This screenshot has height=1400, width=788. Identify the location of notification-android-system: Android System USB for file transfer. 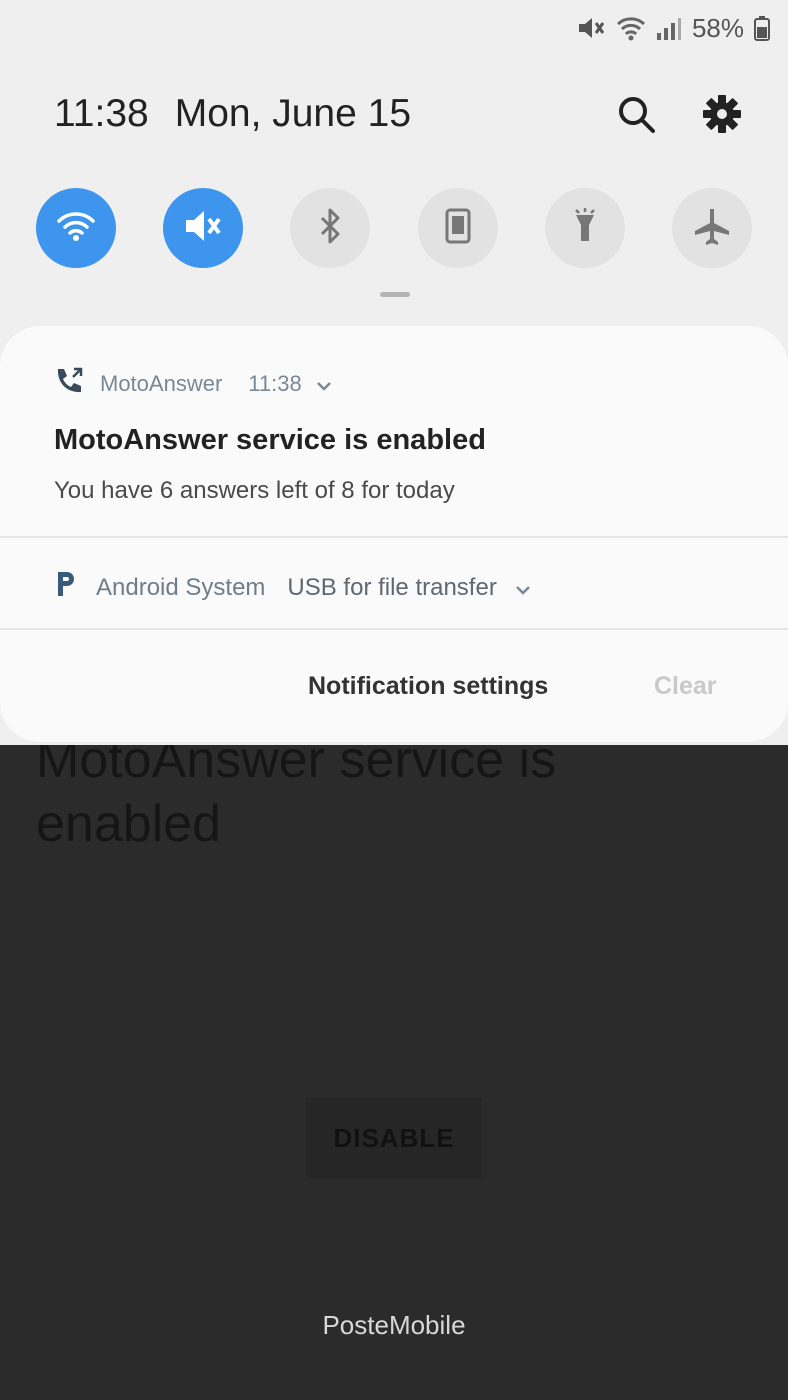
(292, 587).